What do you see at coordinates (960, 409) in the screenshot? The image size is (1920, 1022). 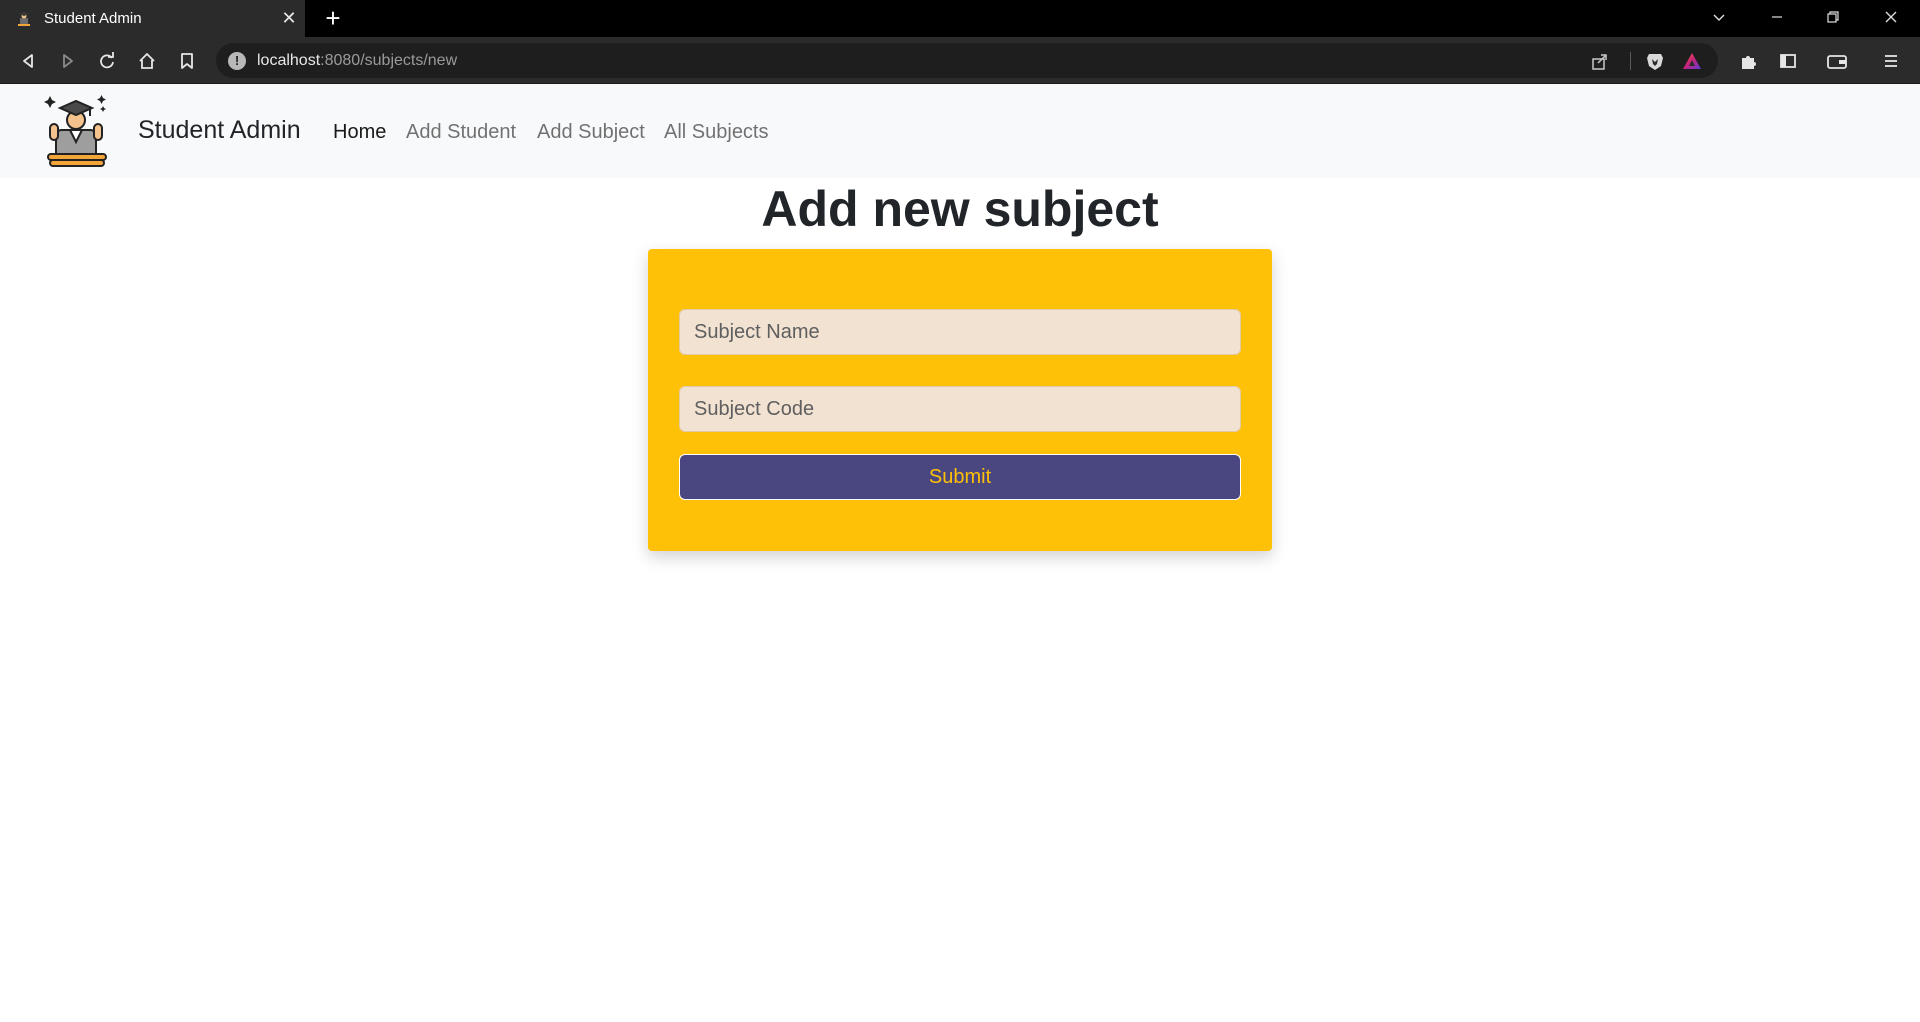 I see `subject-code-input` at bounding box center [960, 409].